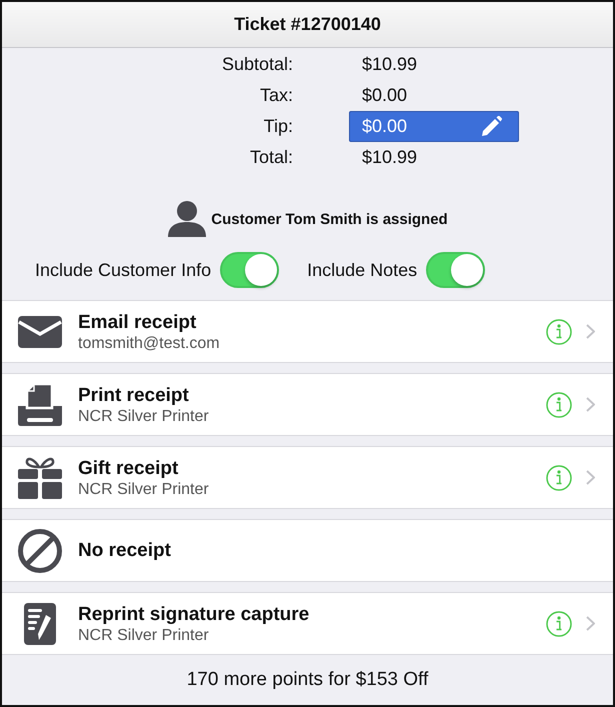 The width and height of the screenshot is (615, 707). Describe the element at coordinates (149, 343) in the screenshot. I see `option-subtitle: tomsmith@test.com` at that location.